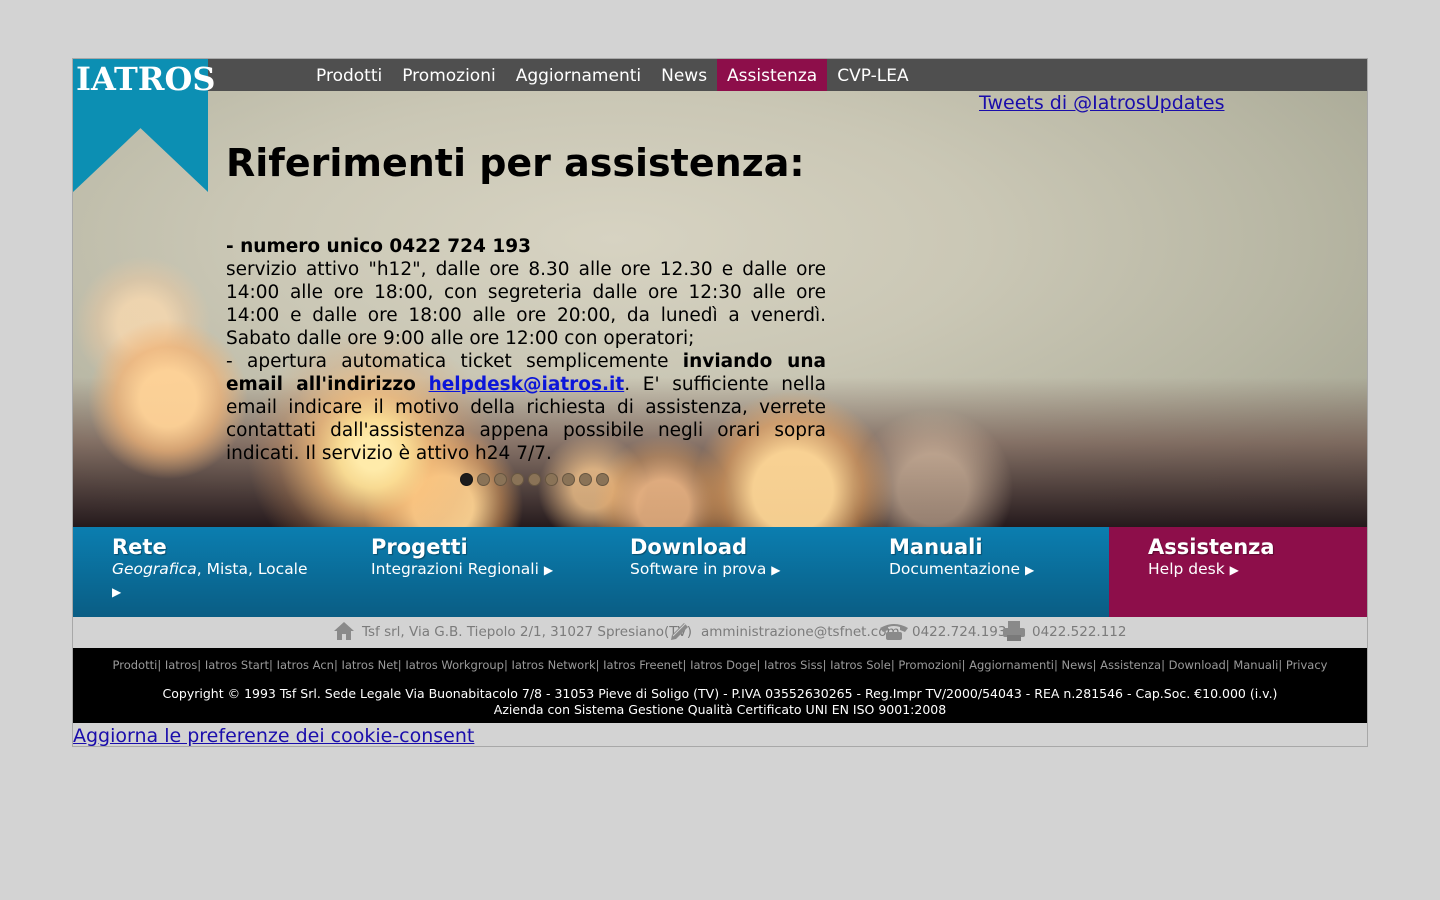 This screenshot has height=900, width=1440. I want to click on phone-icon, so click(894, 632).